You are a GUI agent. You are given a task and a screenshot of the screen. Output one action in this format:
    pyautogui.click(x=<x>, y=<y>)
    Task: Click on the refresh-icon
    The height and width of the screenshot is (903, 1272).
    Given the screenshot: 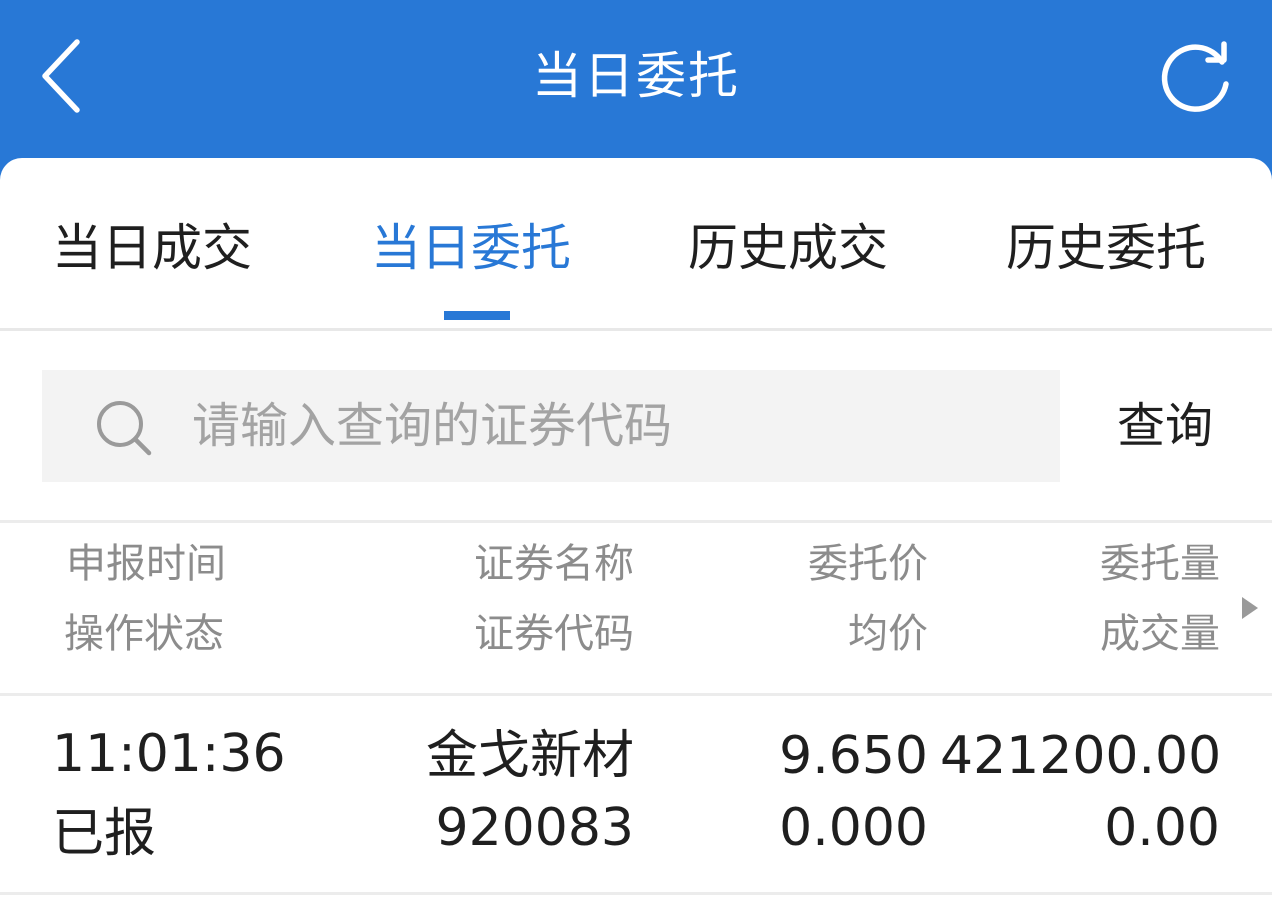 What is the action you would take?
    pyautogui.click(x=1195, y=76)
    